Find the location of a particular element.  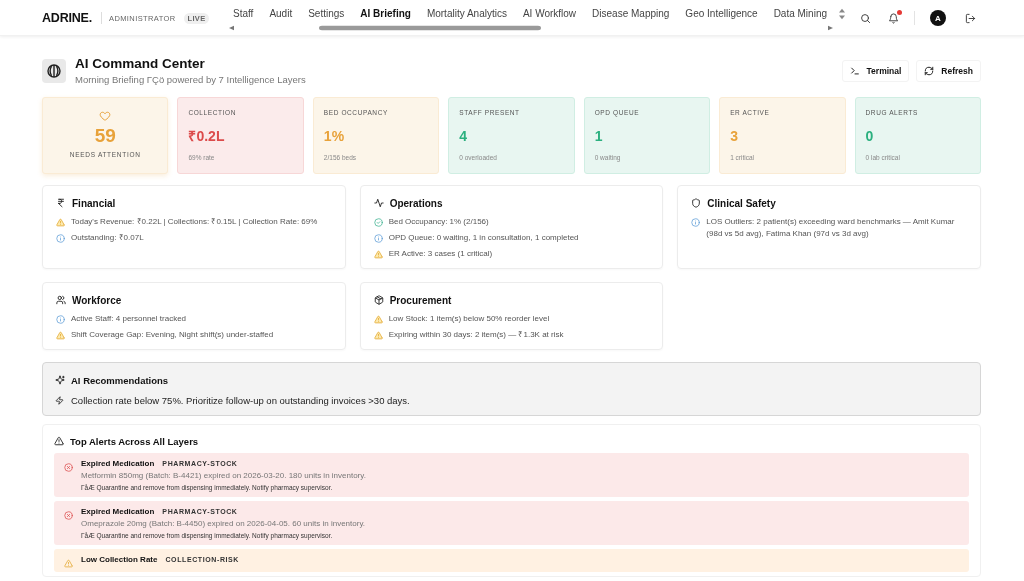

insight-text: LOS Outliers: 2 patient(s) exceeding ward benchmarks — Amit Kumar (98d vs 5d avg), Fatima Khan (97d vs 3d avg) is located at coordinates (831, 228).